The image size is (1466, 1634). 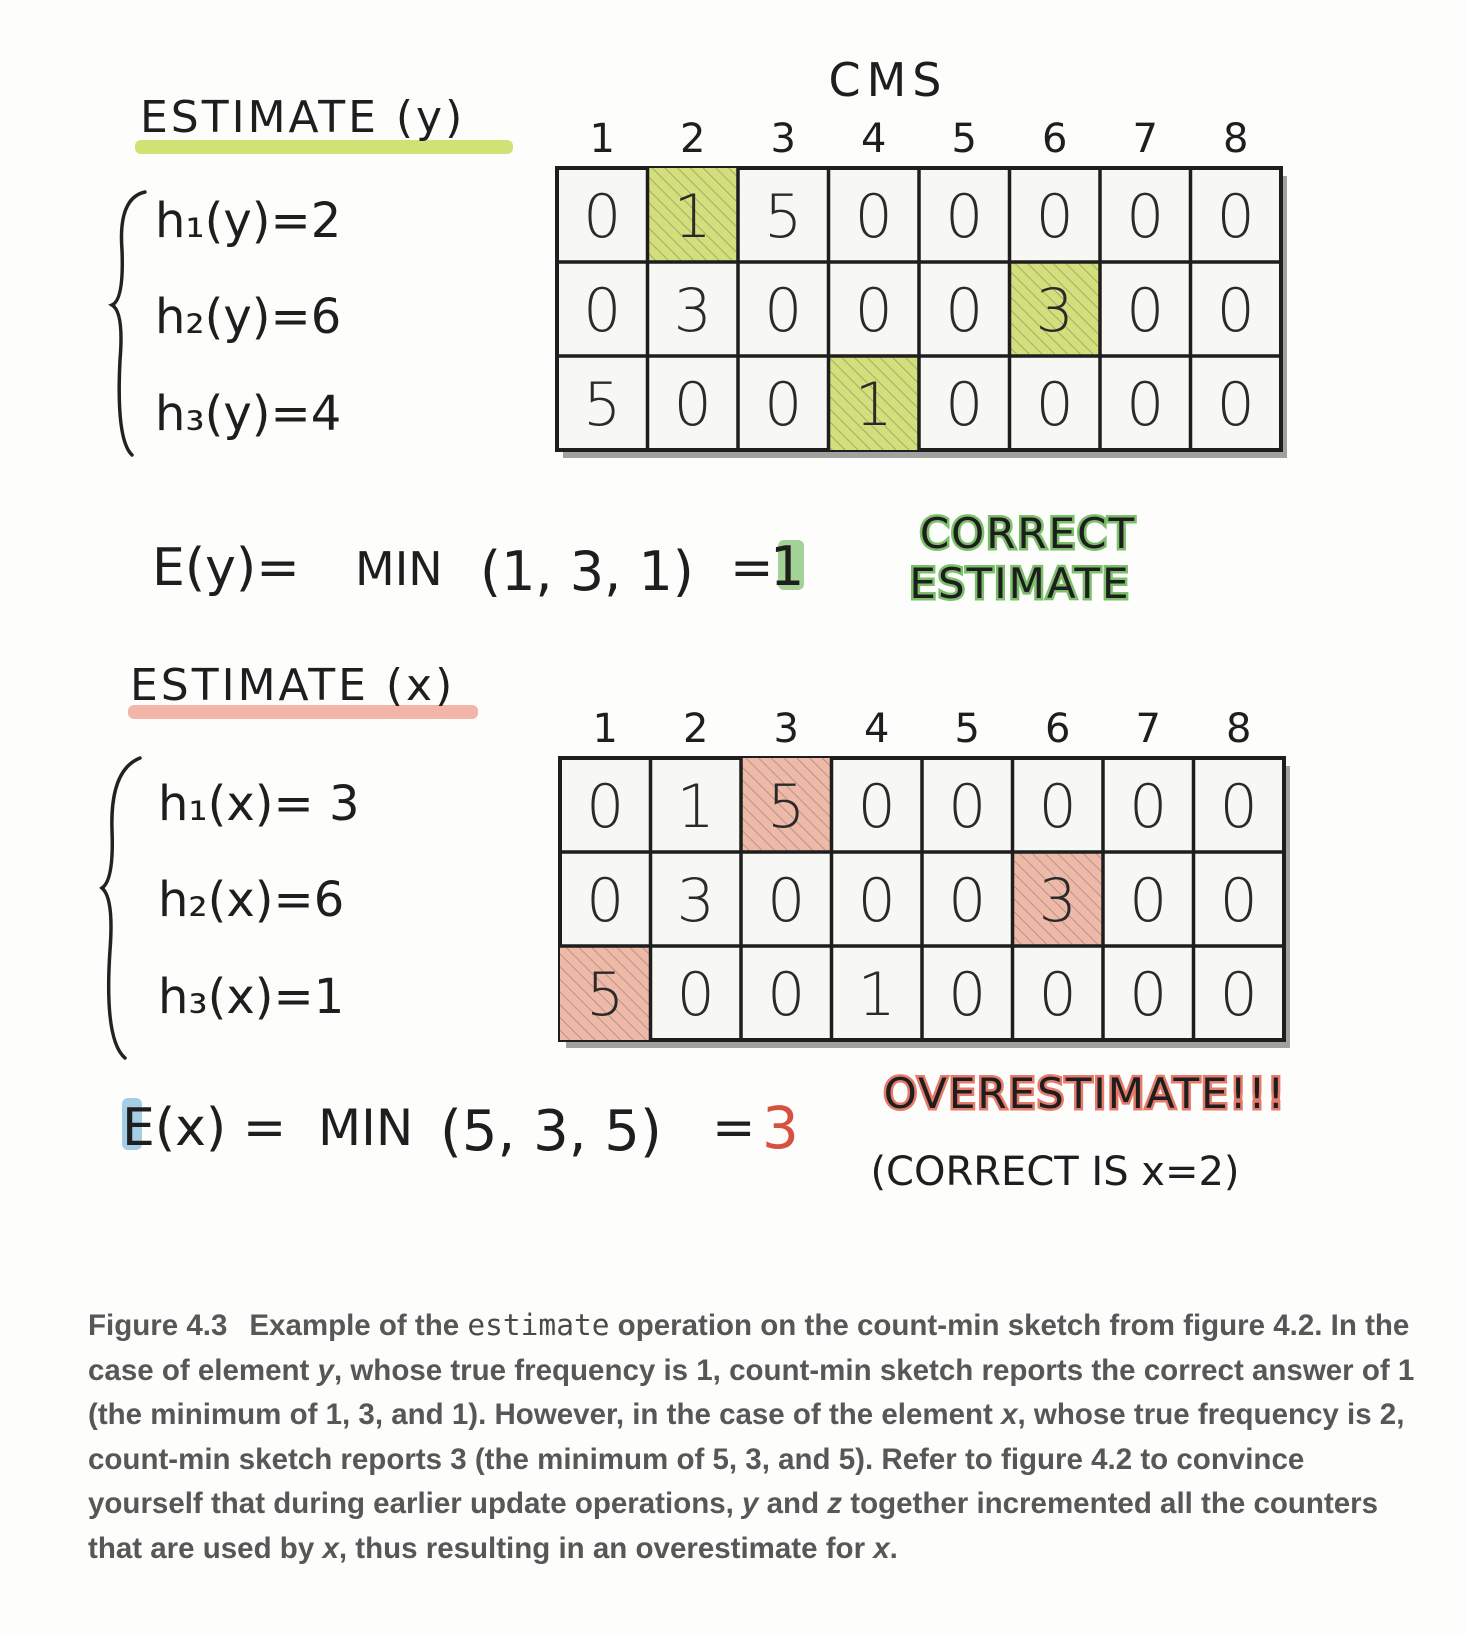 What do you see at coordinates (1054, 1172) in the screenshot?
I see `estimate-x-note-line2: (CORRECT IS x=2)` at bounding box center [1054, 1172].